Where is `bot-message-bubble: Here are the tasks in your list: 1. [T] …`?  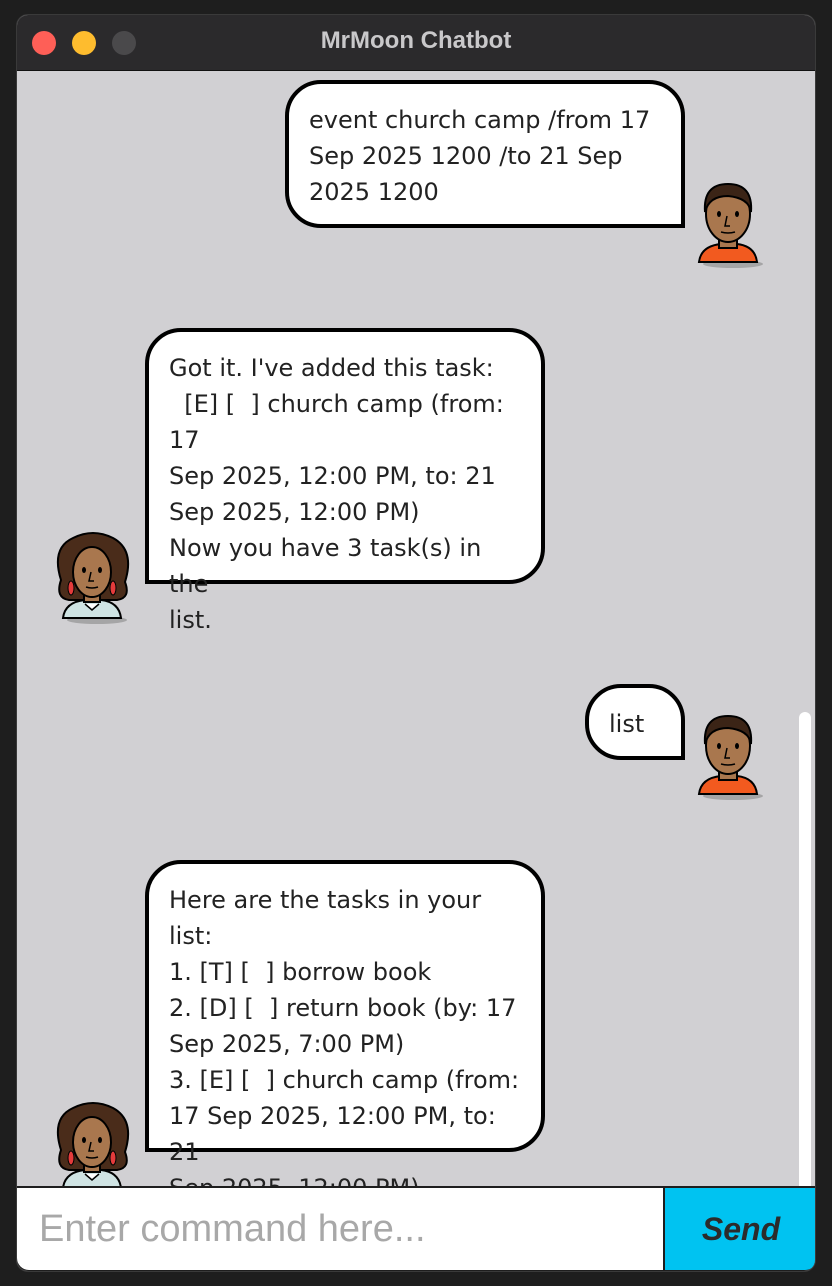
bot-message-bubble: Here are the tasks in your list: 1. [T] … is located at coordinates (345, 1023).